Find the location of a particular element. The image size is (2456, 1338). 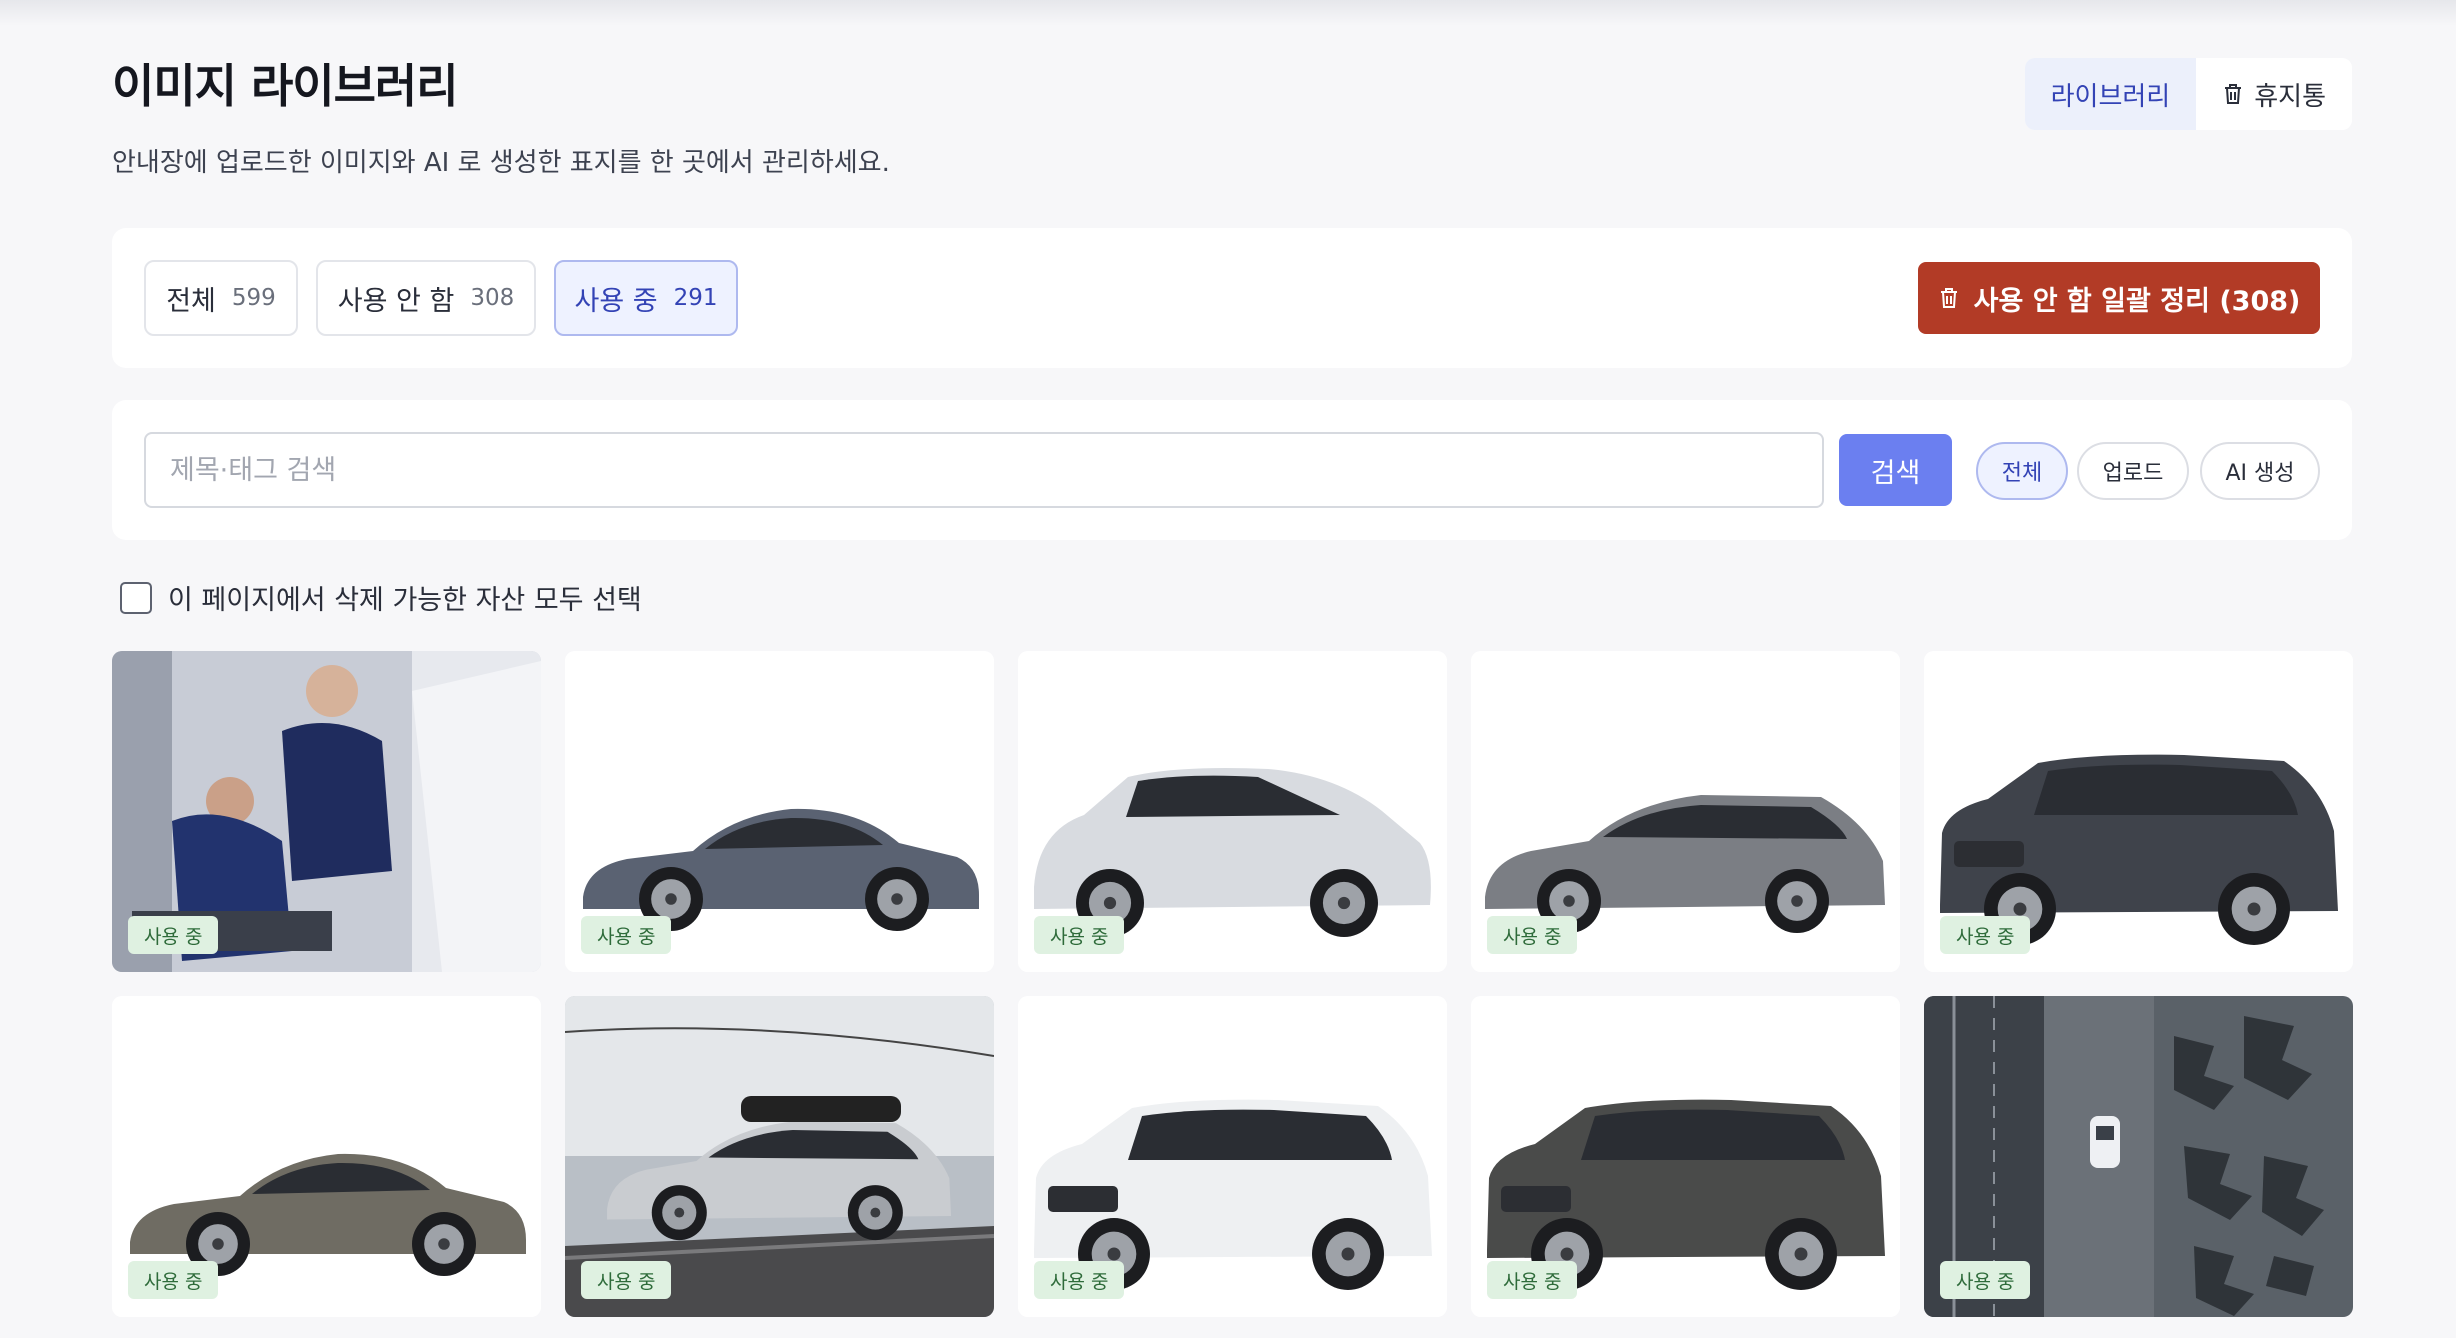

filter-tab-unused: 사용 안 함 308 is located at coordinates (426, 298).